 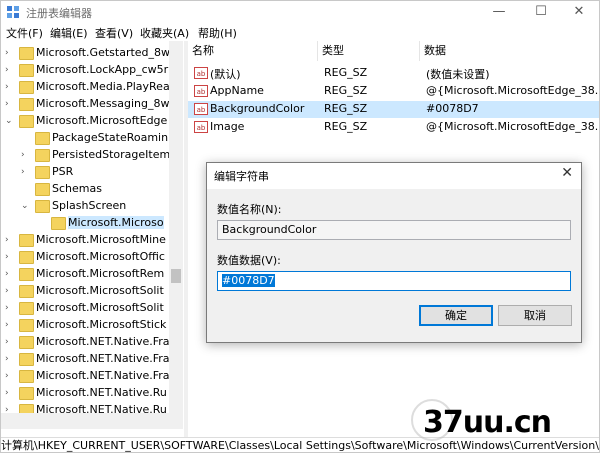 What do you see at coordinates (85, 393) in the screenshot?
I see `tree-item: › Microsoft.NET.Native.Ru` at bounding box center [85, 393].